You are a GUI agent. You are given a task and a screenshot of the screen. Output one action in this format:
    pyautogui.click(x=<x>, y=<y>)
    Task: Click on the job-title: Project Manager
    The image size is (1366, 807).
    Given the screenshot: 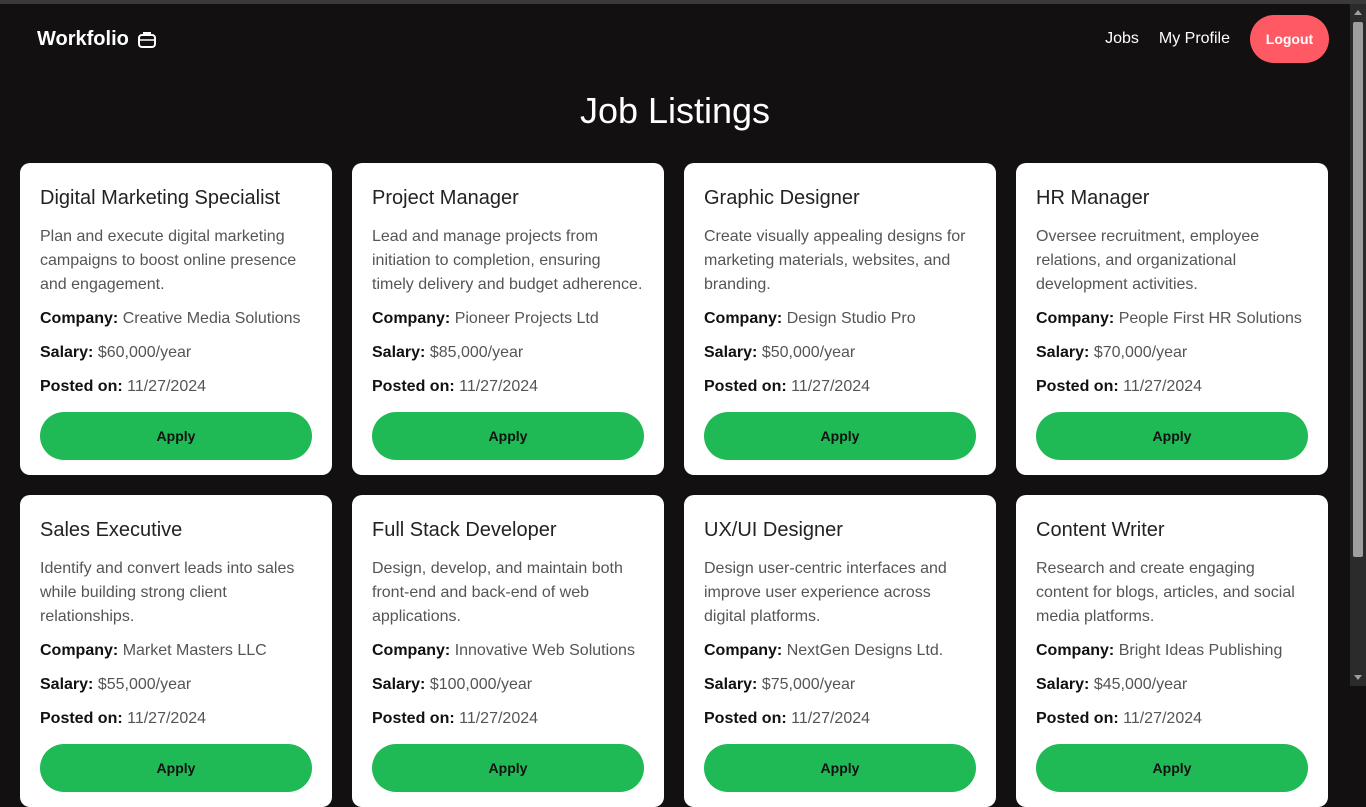 What is the action you would take?
    pyautogui.click(x=445, y=198)
    